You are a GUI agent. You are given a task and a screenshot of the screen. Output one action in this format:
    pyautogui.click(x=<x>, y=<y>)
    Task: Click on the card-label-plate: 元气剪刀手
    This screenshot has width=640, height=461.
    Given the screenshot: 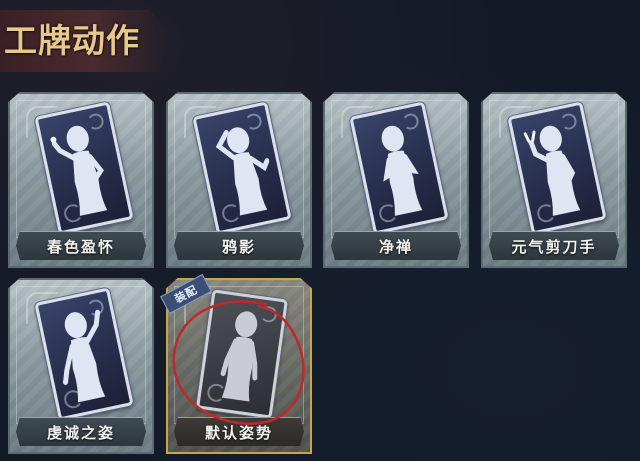 What is the action you would take?
    pyautogui.click(x=554, y=245)
    